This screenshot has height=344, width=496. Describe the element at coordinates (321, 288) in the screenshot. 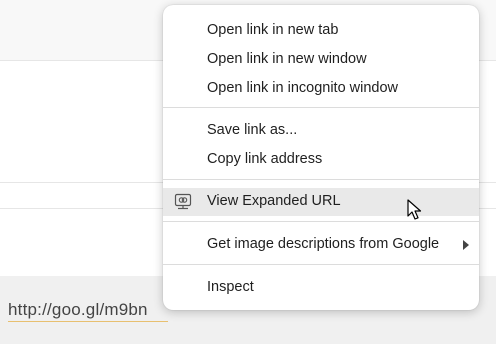

I see `menu-item-inspect: Inspect` at that location.